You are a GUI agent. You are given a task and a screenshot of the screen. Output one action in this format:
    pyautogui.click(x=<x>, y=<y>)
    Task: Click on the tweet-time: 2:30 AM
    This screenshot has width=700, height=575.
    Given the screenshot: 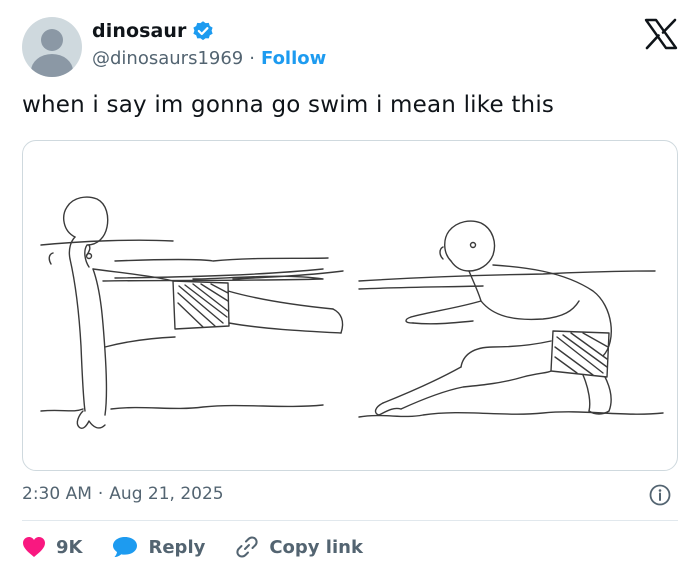 What is the action you would take?
    pyautogui.click(x=57, y=494)
    